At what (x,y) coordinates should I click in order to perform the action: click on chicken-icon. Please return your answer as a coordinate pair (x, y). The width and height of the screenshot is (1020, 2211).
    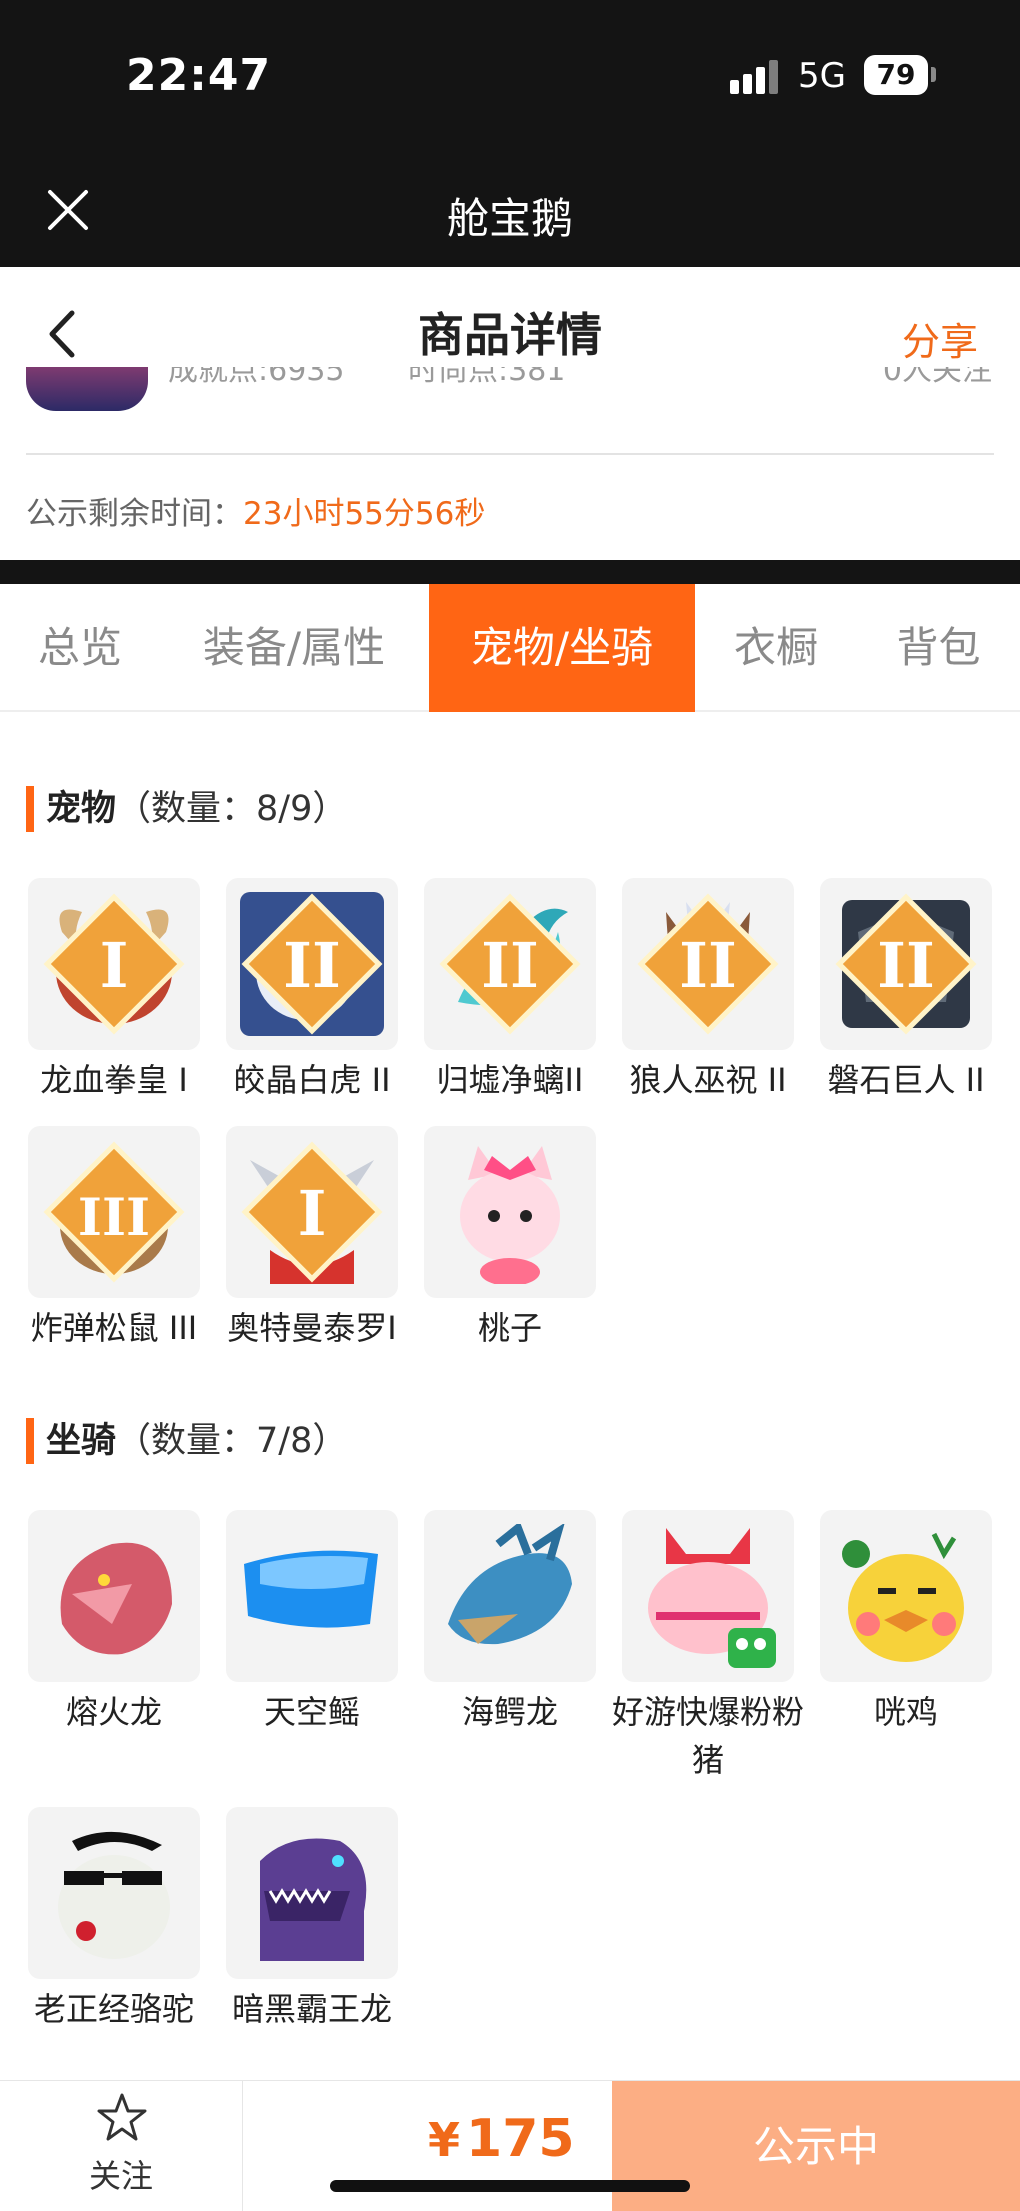
    Looking at the image, I should click on (903, 1597).